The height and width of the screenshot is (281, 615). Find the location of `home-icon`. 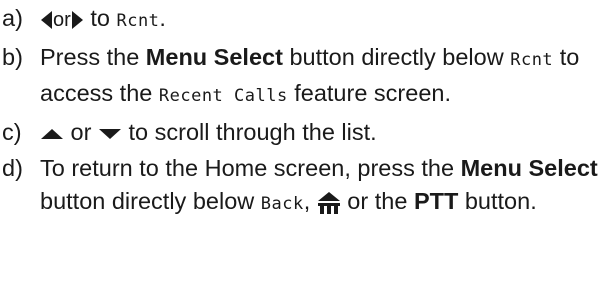

home-icon is located at coordinates (329, 203).